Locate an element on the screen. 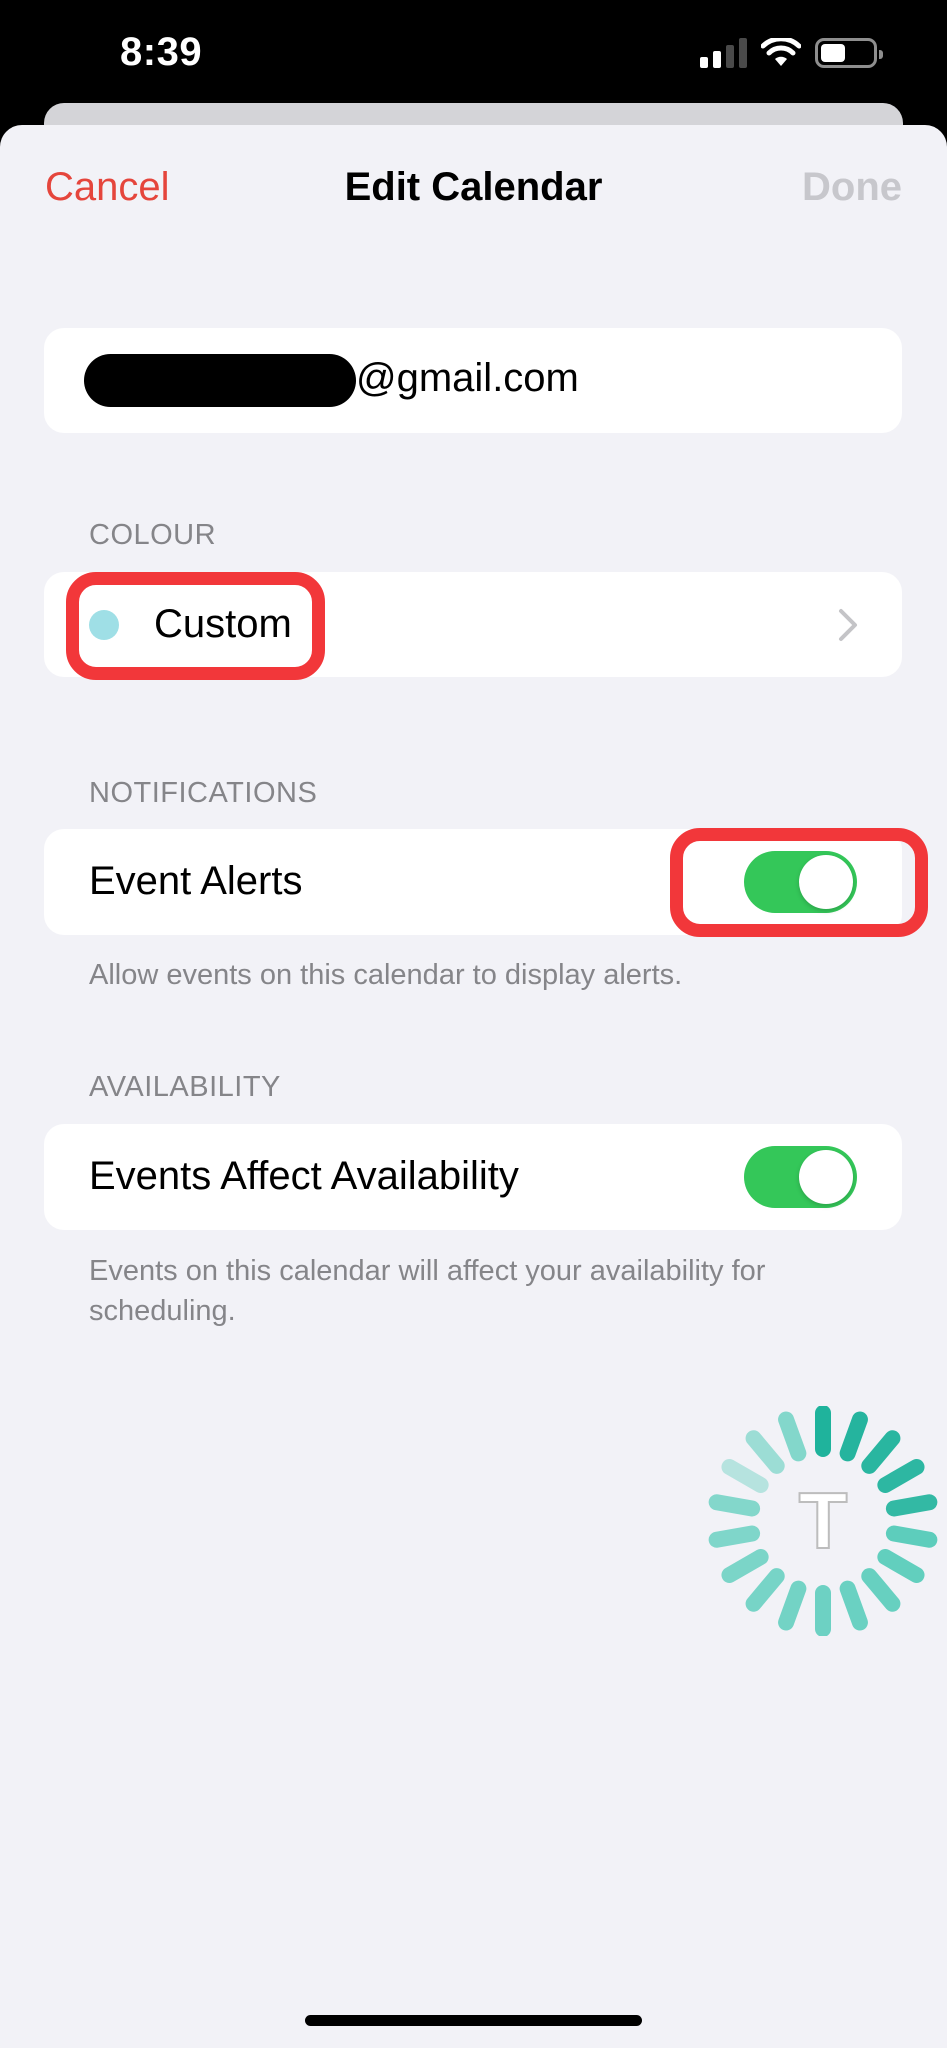 The image size is (947, 2048). navigation-bar: Cancel Edit Calendar Done is located at coordinates (473, 185).